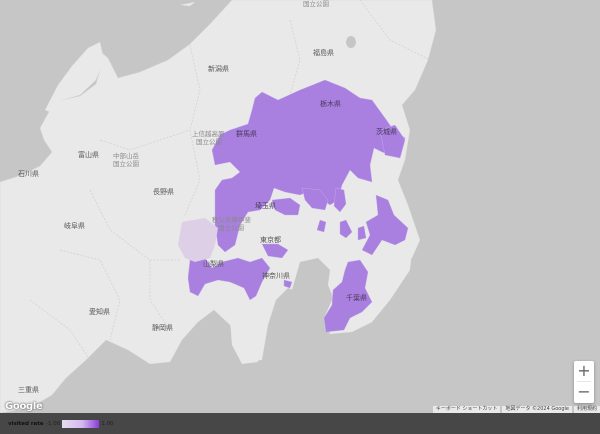 Image resolution: width=600 pixels, height=434 pixels. I want to click on map-attribution: キーボード ショートカット 地図データ ©2024 Google 利用規約, so click(516, 409).